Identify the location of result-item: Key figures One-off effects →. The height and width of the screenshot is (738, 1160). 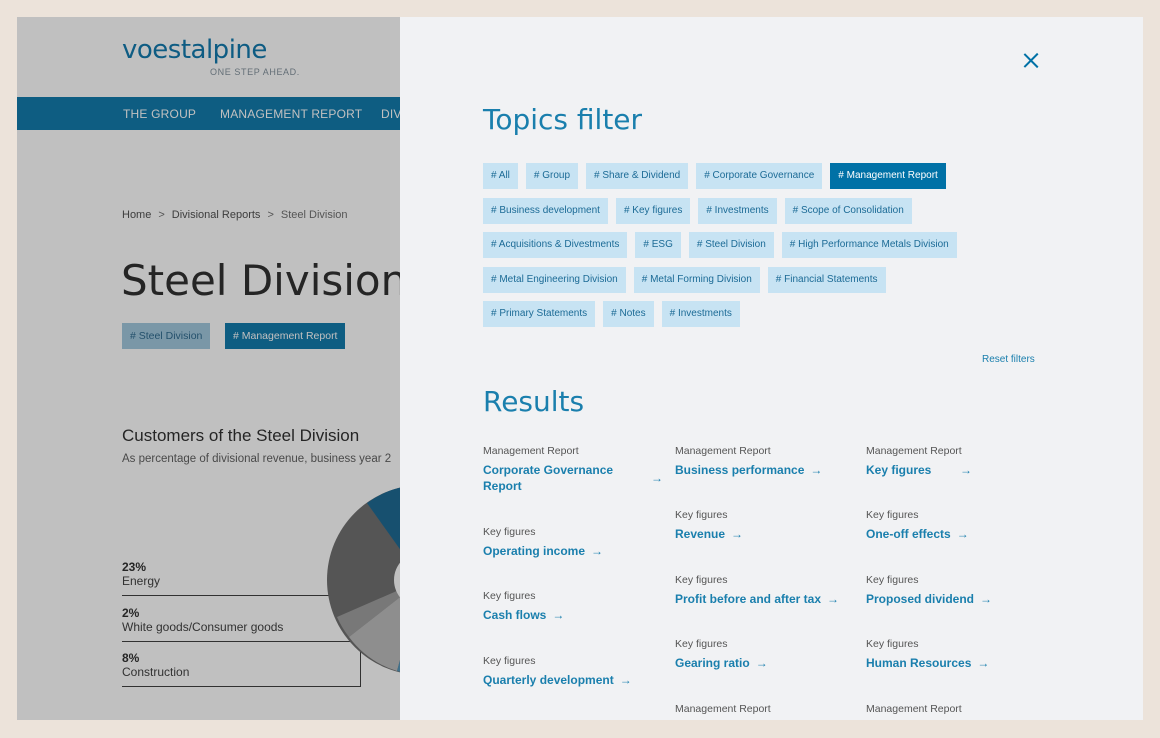
(956, 525).